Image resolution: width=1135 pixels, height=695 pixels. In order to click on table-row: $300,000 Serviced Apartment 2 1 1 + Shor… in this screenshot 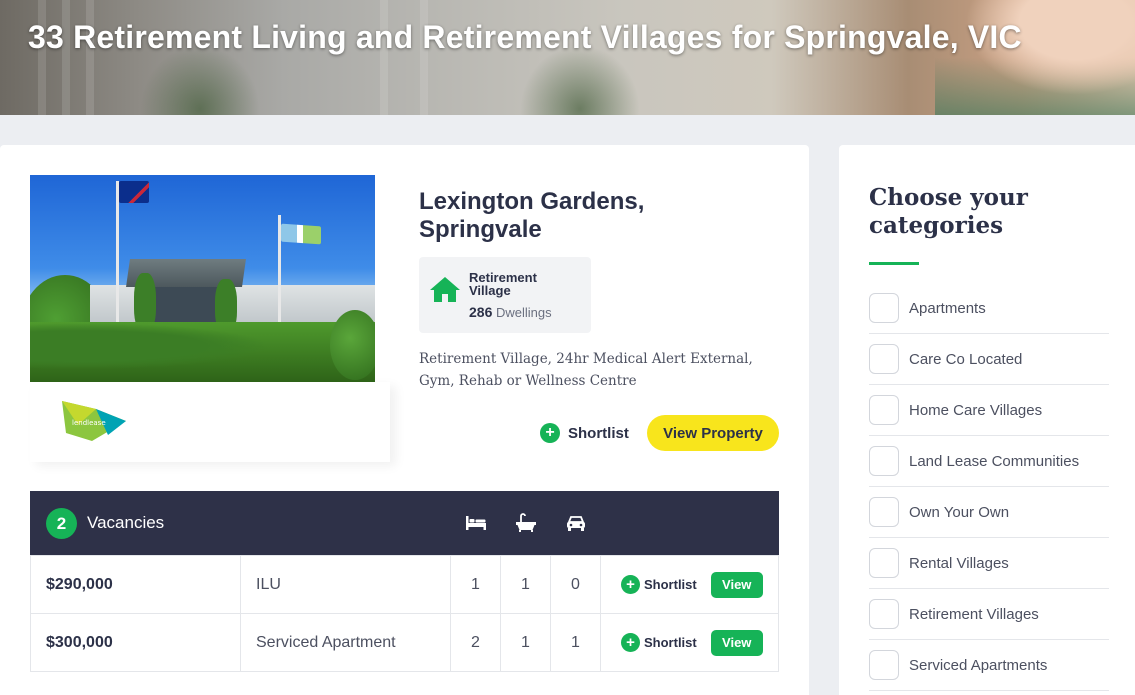, I will do `click(404, 642)`.